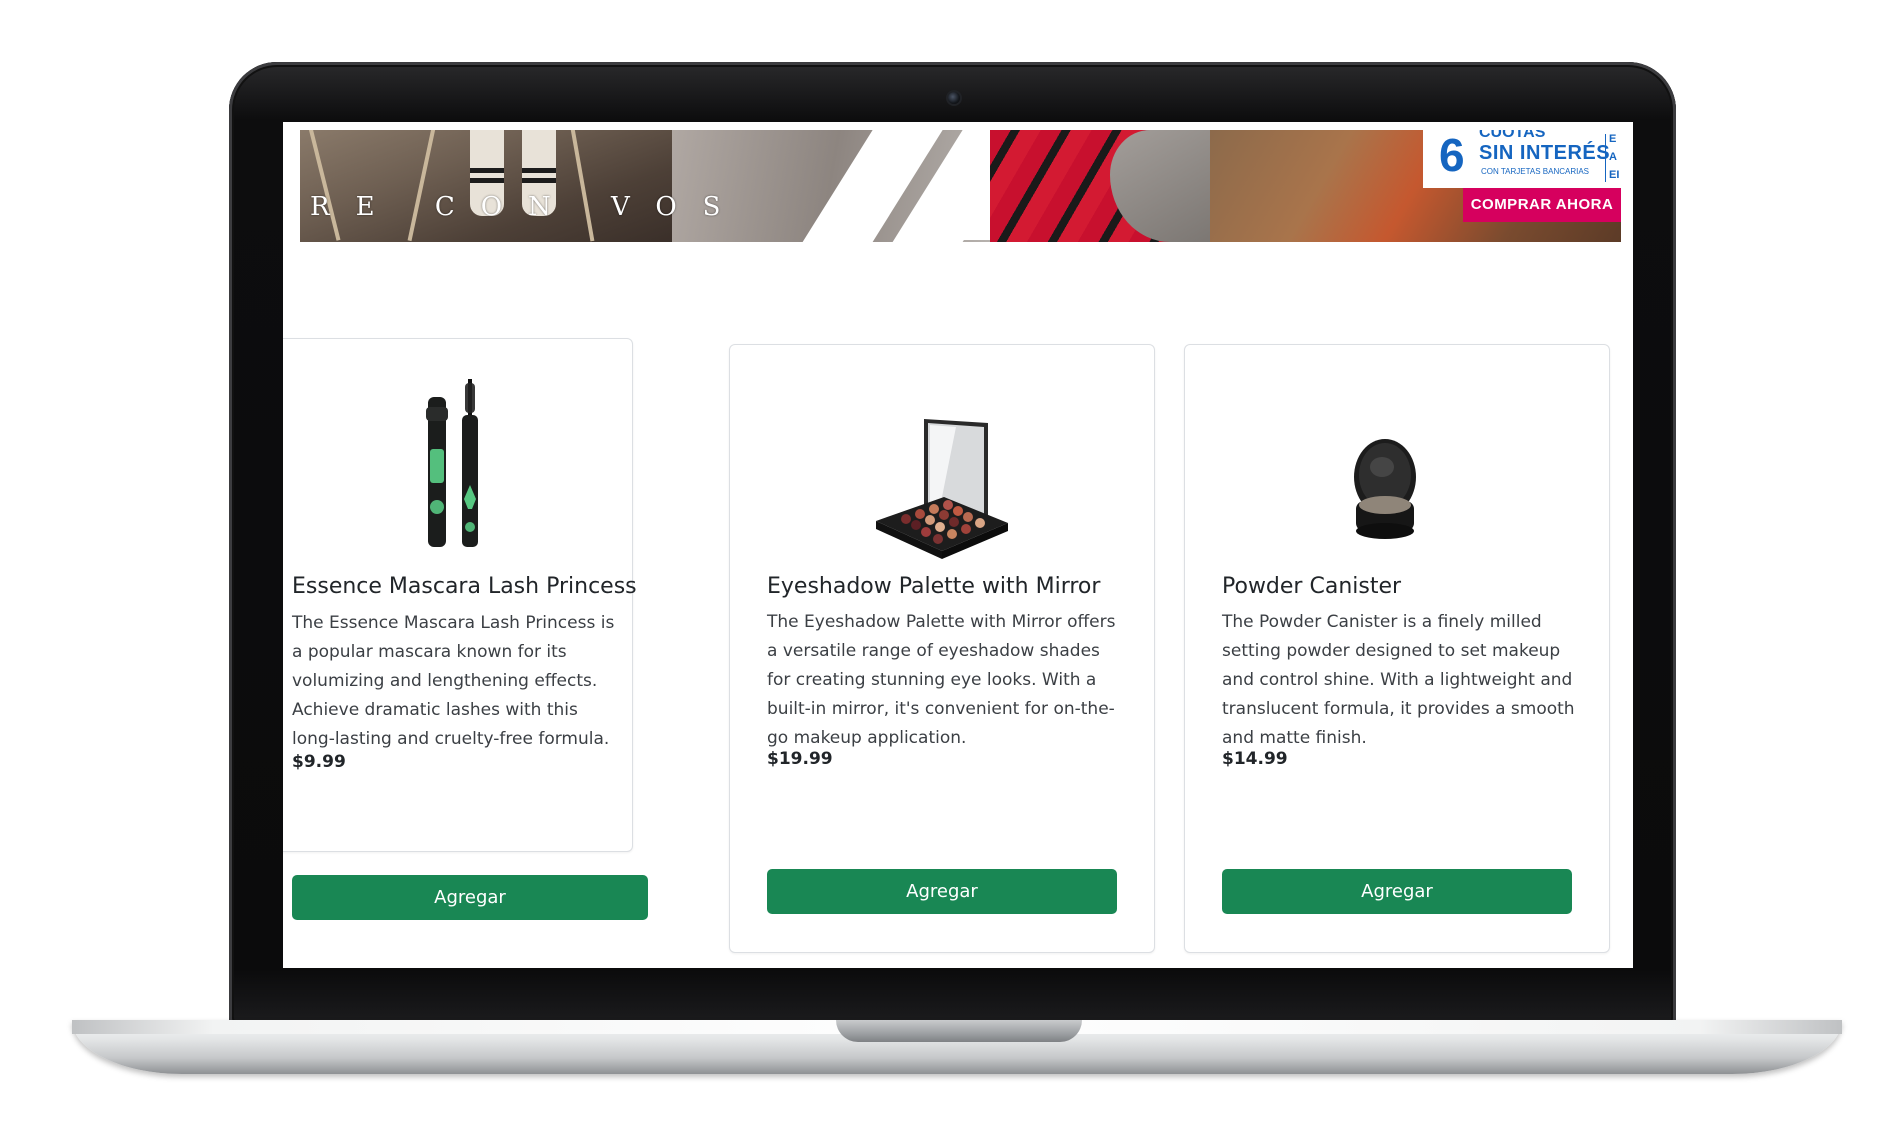  I want to click on product-price: $14.99, so click(1255, 759).